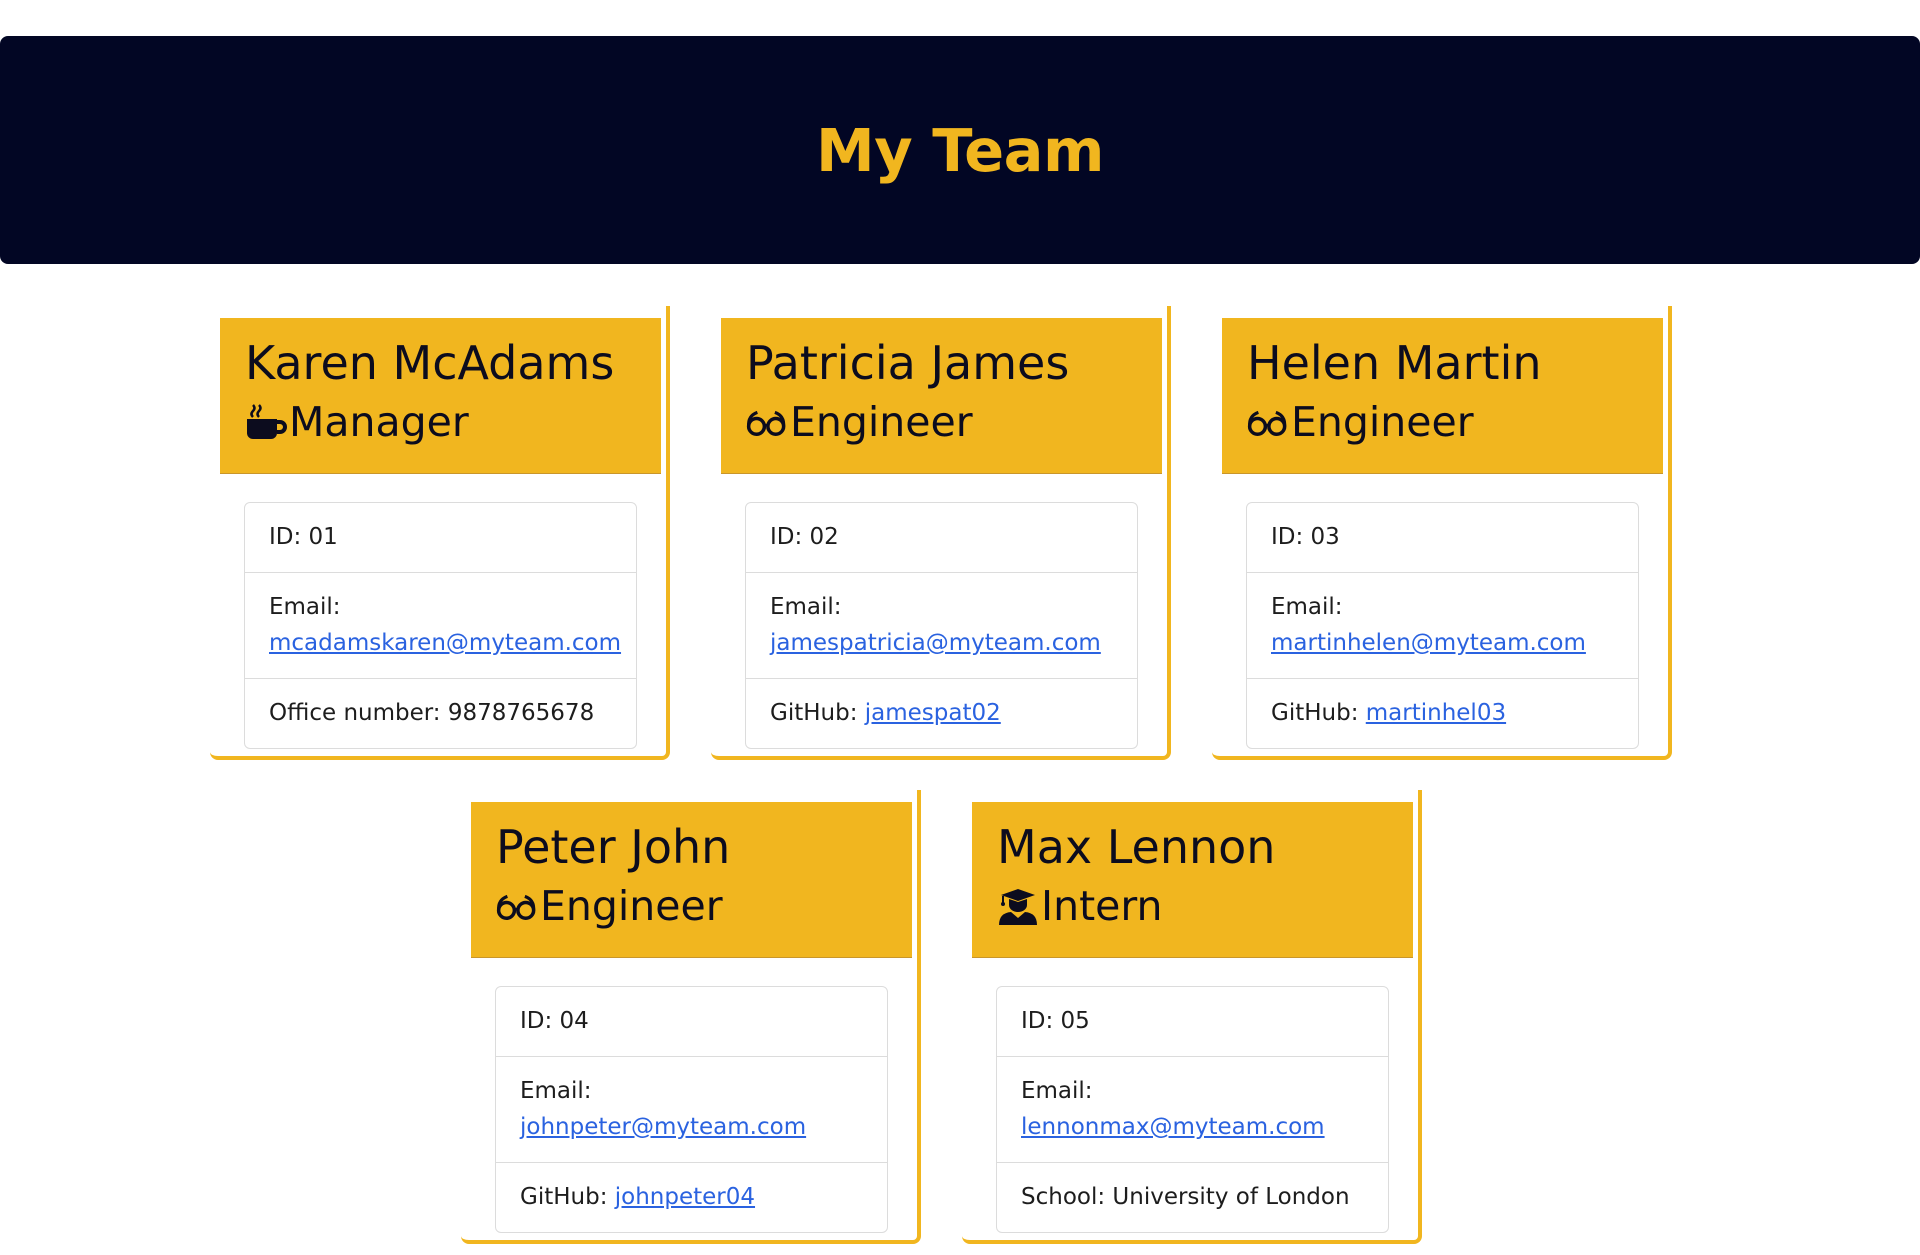 The width and height of the screenshot is (1920, 1255). I want to click on github-item: GitHub: johnpeter04, so click(691, 1197).